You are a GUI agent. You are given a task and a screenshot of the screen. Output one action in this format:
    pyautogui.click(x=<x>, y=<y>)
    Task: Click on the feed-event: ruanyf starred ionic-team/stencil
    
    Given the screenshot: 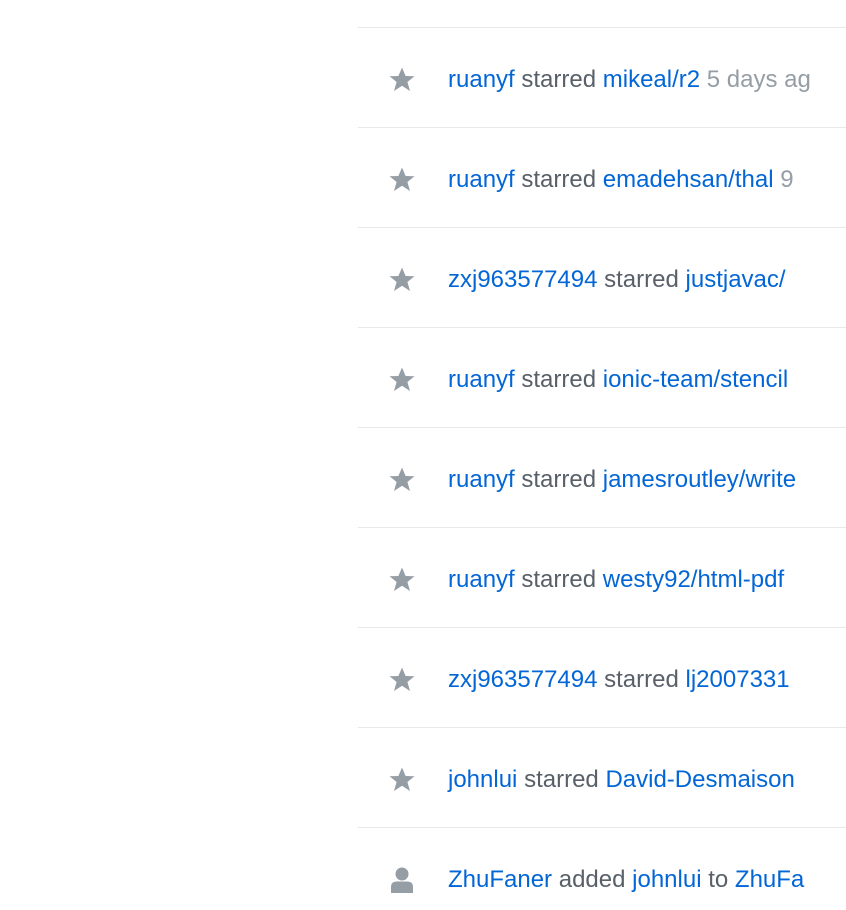 What is the action you would take?
    pyautogui.click(x=602, y=377)
    